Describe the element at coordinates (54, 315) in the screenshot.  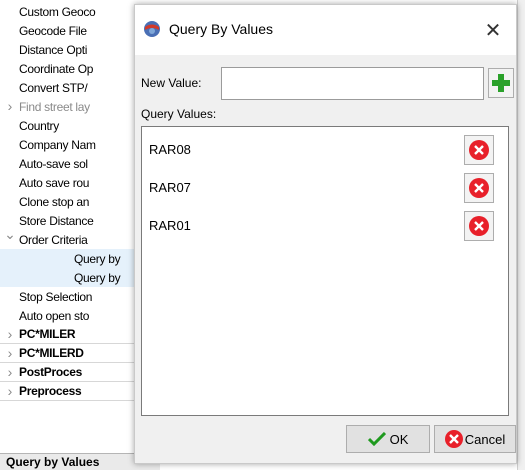
I see `tree-item-label: Auto open sto` at that location.